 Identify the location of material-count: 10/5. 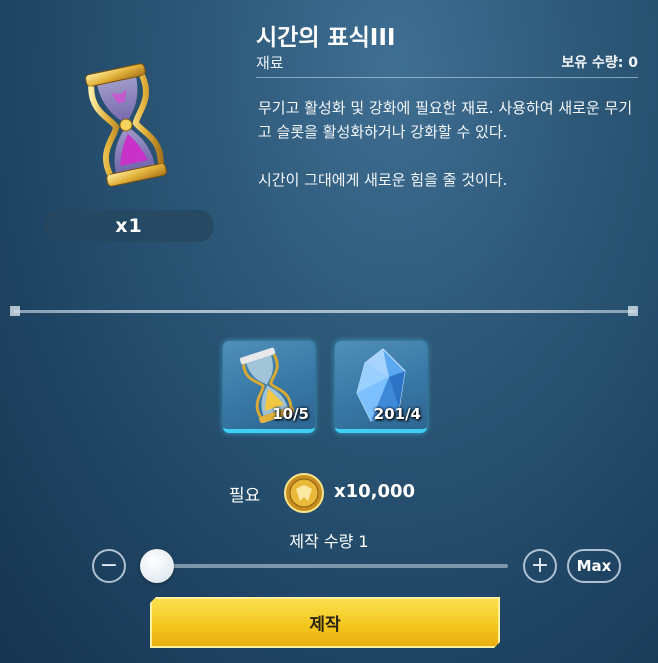
(290, 414).